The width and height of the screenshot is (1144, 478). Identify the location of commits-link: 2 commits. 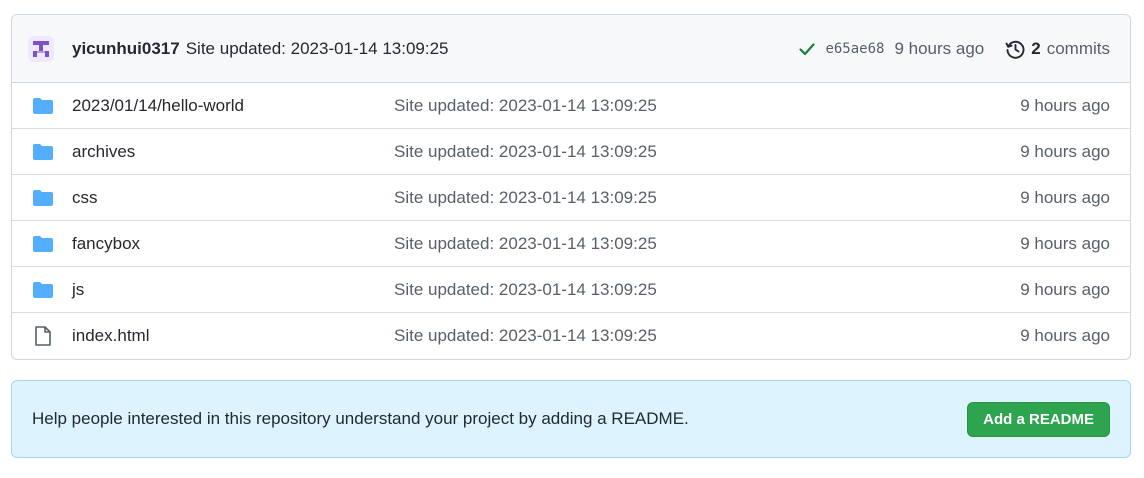
(1057, 49).